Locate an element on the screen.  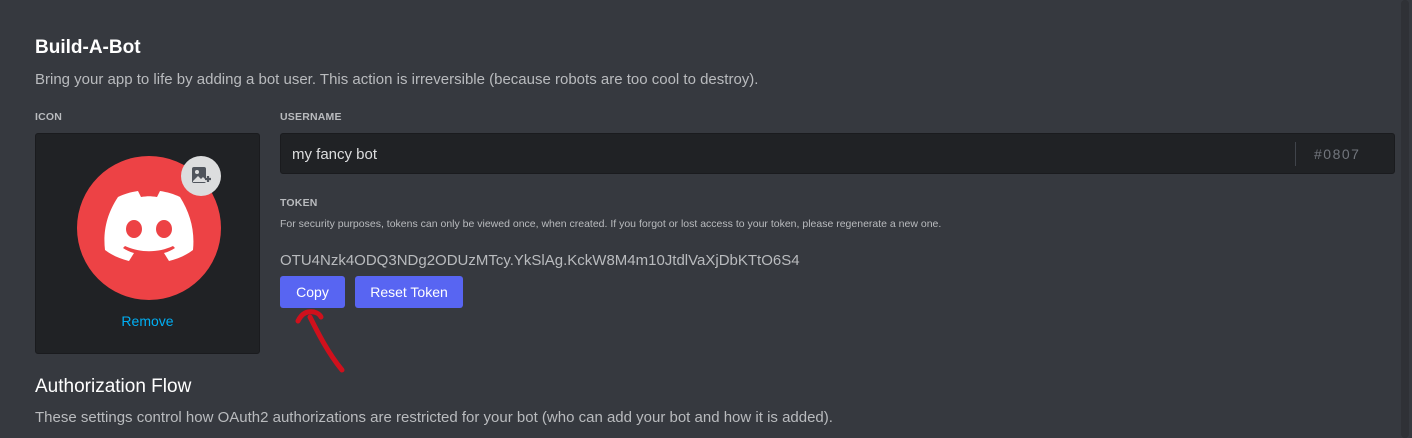
upload-image-button is located at coordinates (201, 176).